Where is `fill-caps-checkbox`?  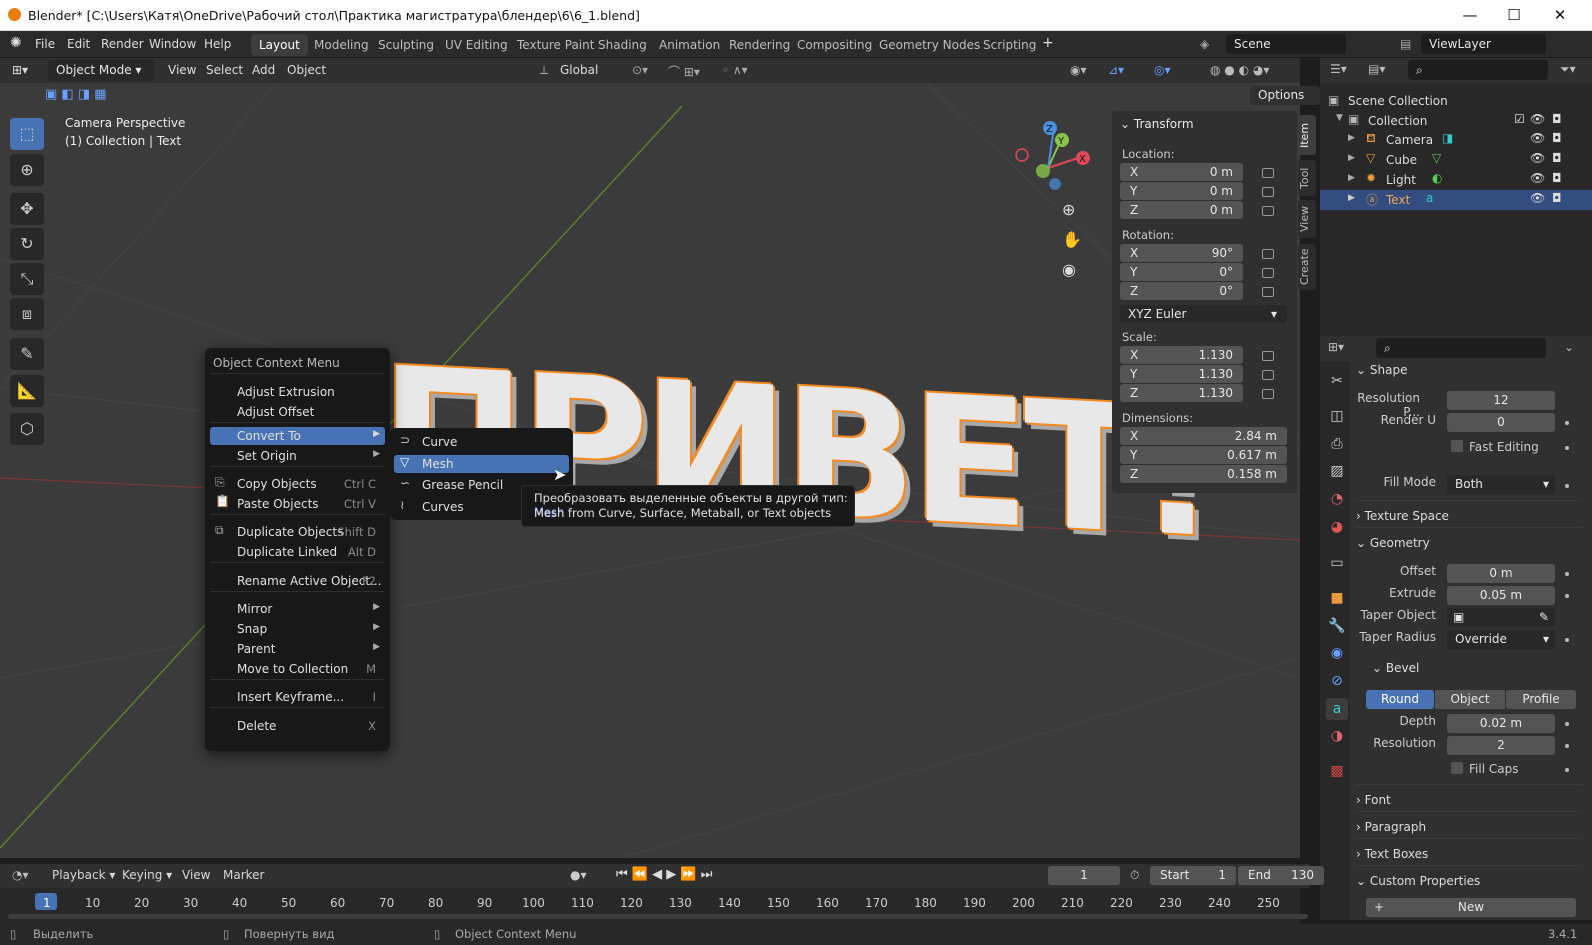
fill-caps-checkbox is located at coordinates (1457, 768).